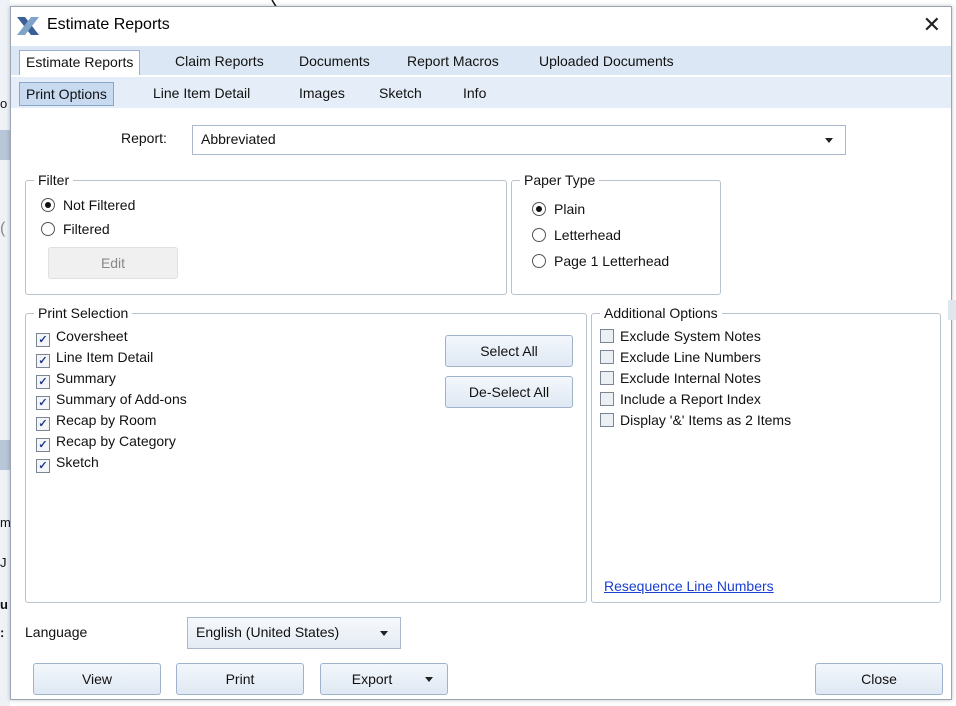  I want to click on language-dropdown: English (United States), so click(294, 633).